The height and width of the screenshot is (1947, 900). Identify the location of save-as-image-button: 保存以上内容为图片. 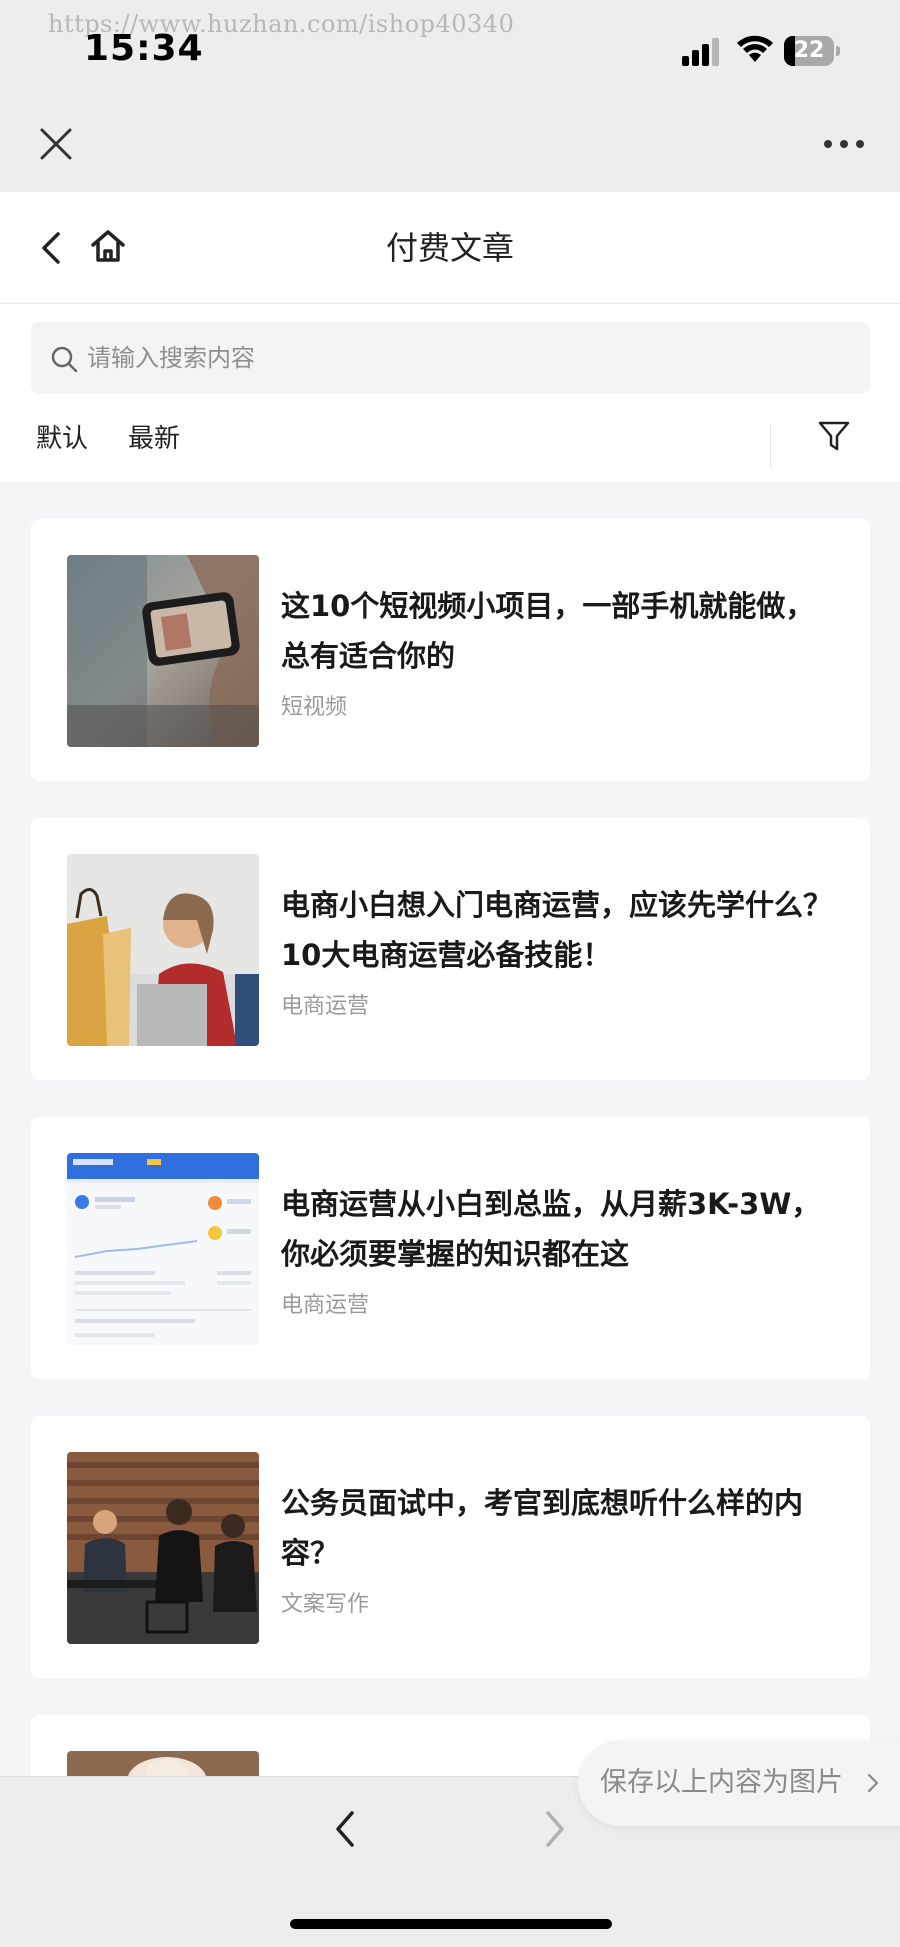
(739, 1783).